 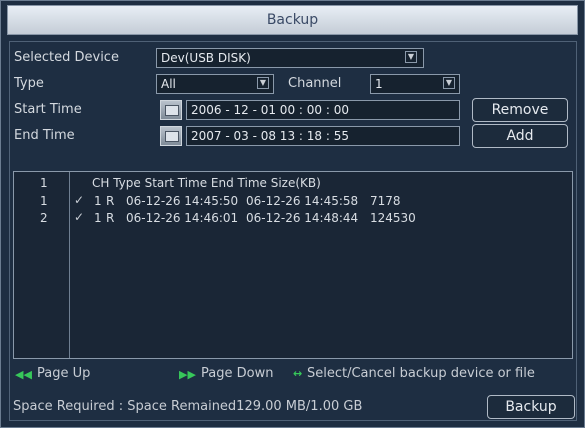 What do you see at coordinates (421, 373) in the screenshot?
I see `select-cancel-hint: Select/Cancel backup device or file` at bounding box center [421, 373].